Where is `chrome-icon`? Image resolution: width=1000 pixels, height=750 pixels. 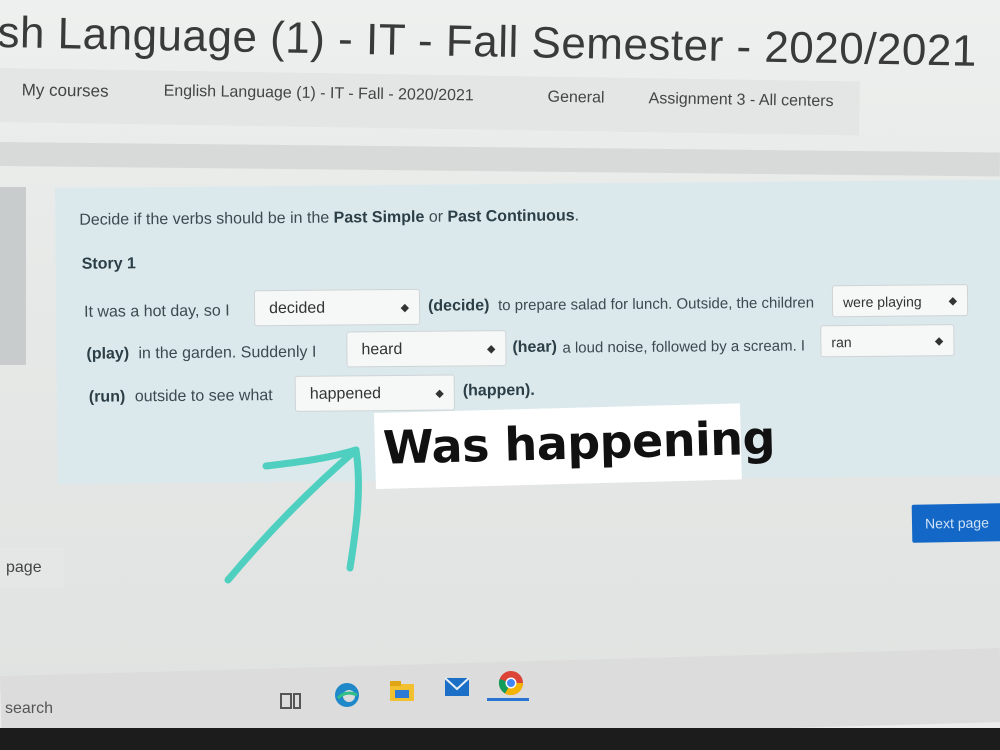 chrome-icon is located at coordinates (511, 683).